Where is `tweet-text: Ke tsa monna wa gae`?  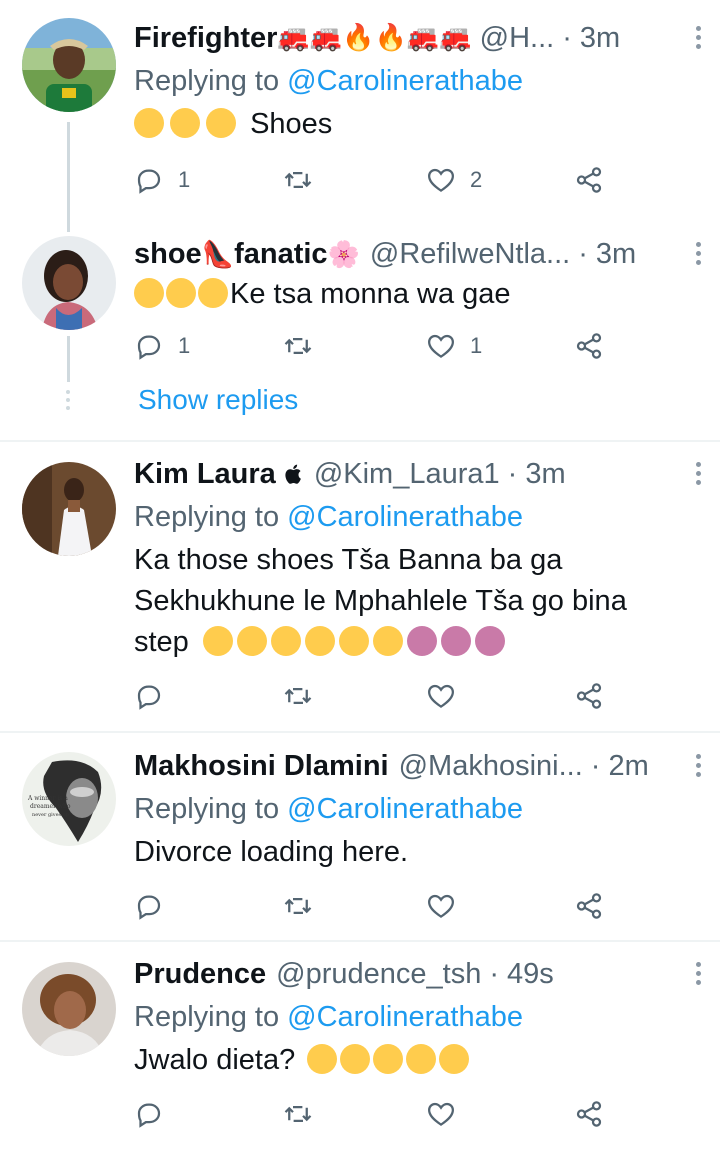
tweet-text: Ke tsa monna wa gae is located at coordinates (418, 294).